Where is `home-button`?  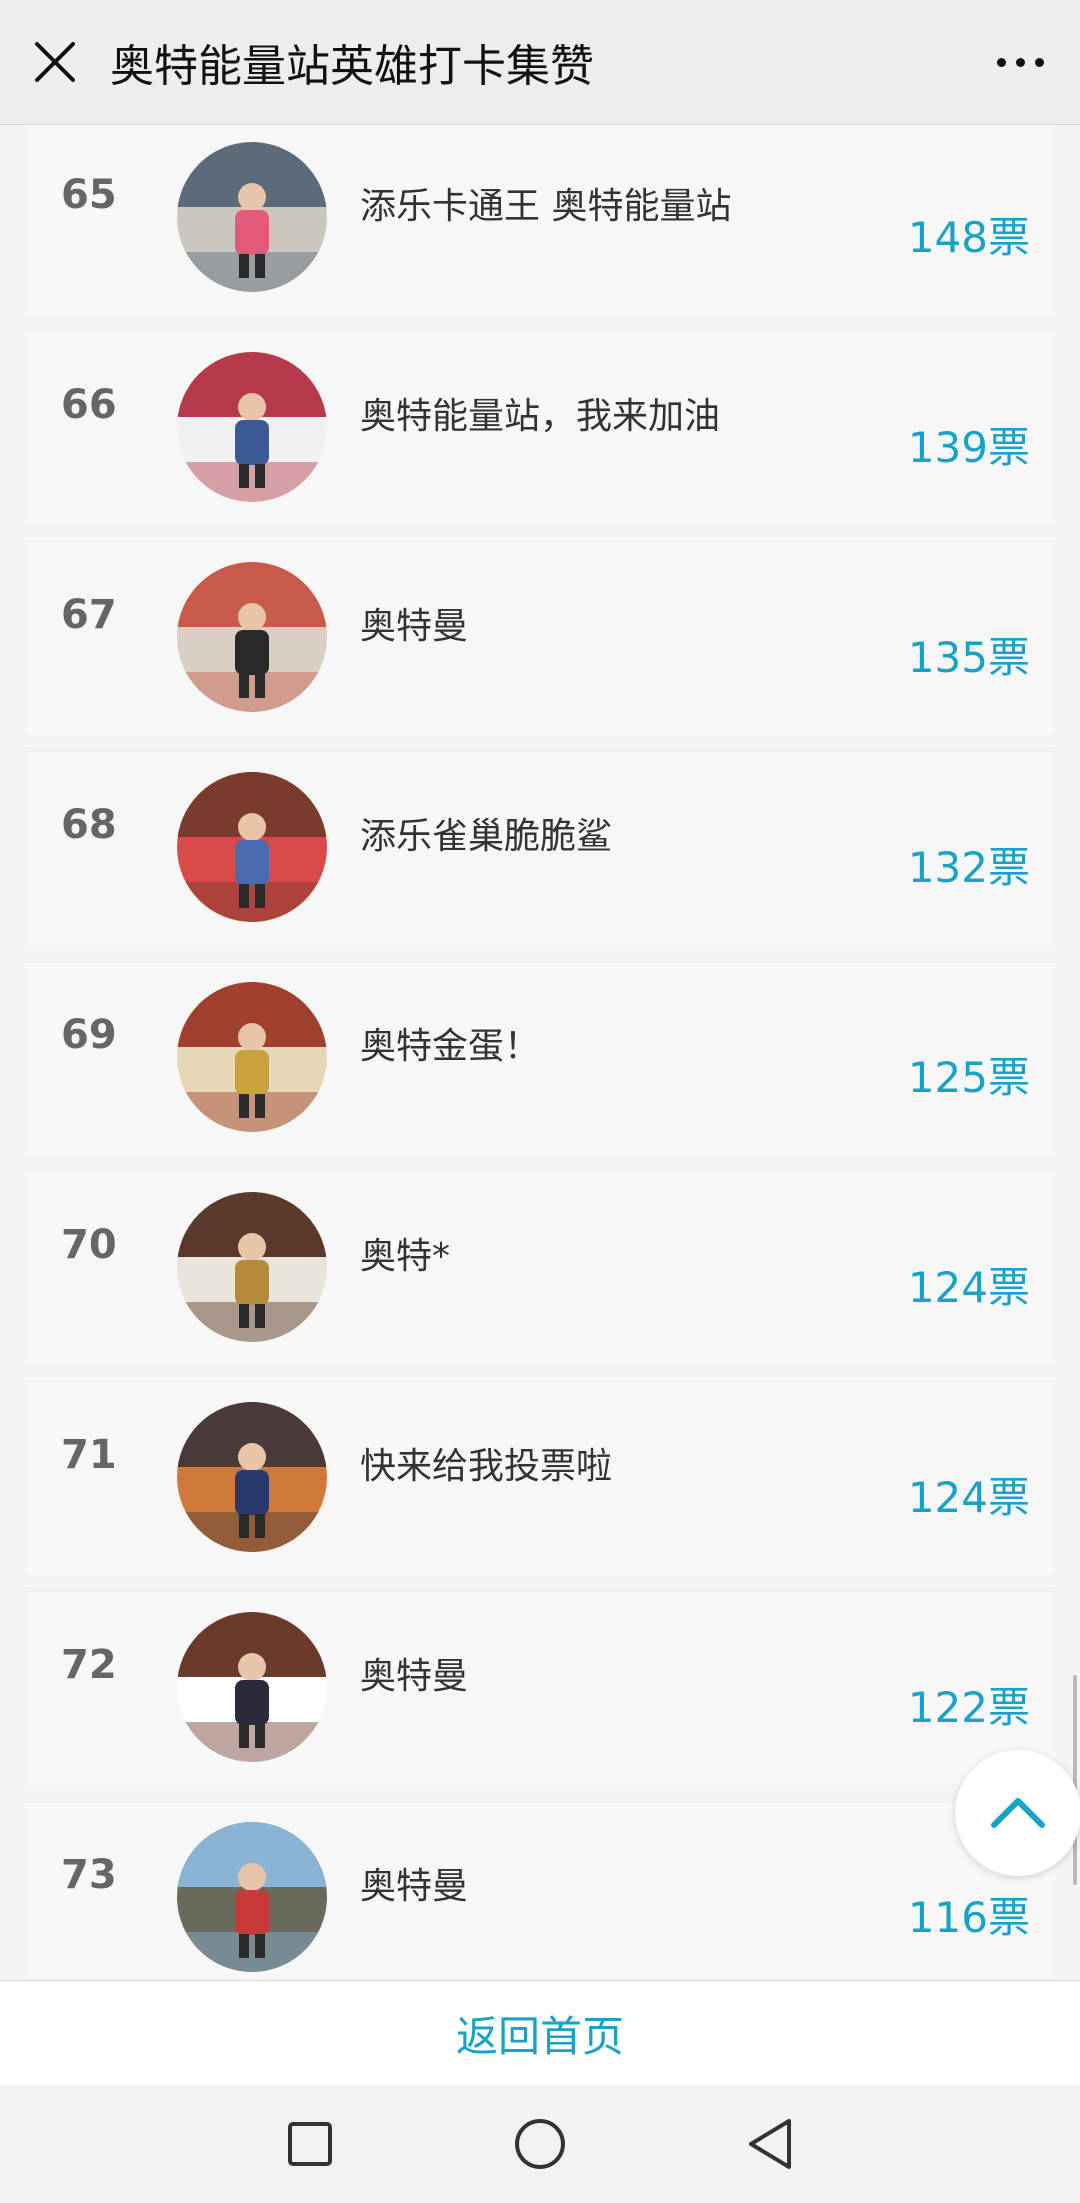 home-button is located at coordinates (540, 2144).